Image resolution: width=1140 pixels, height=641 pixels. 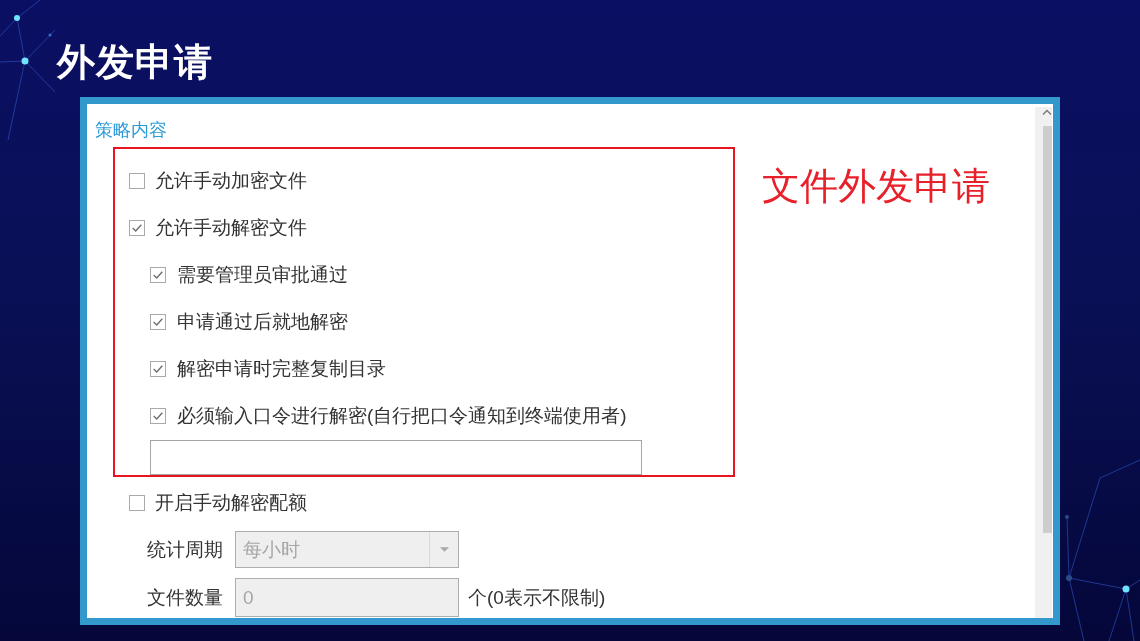 I want to click on checkbox-label: 必须输入口令进行解密(自行把口令通知到终端使用者), so click(x=402, y=415).